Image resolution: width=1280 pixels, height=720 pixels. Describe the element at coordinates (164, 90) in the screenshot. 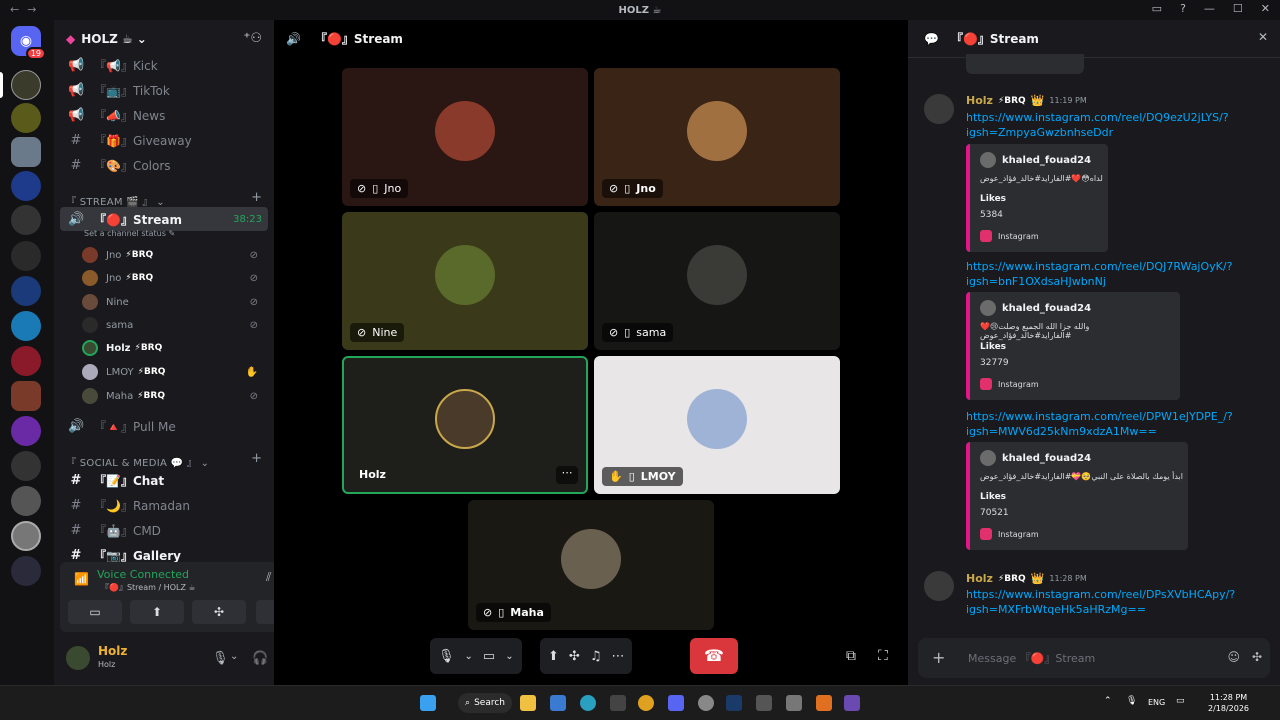

I see `channel-tiktok: 📢 『📺』TikTok` at that location.